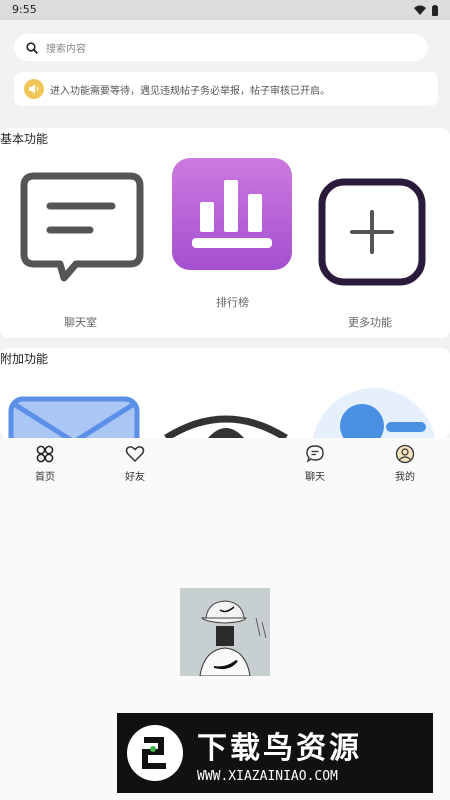 The width and height of the screenshot is (450, 800). I want to click on avatar, so click(225, 632).